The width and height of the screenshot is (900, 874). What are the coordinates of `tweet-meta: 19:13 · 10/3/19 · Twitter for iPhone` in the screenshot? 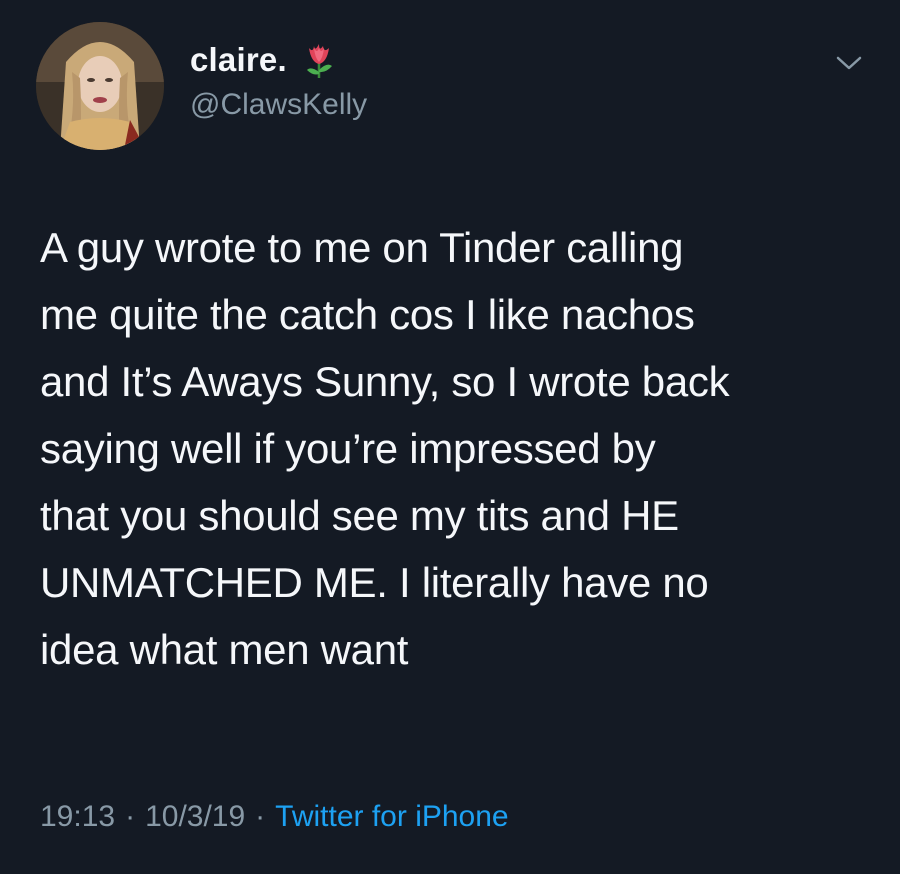 It's located at (274, 817).